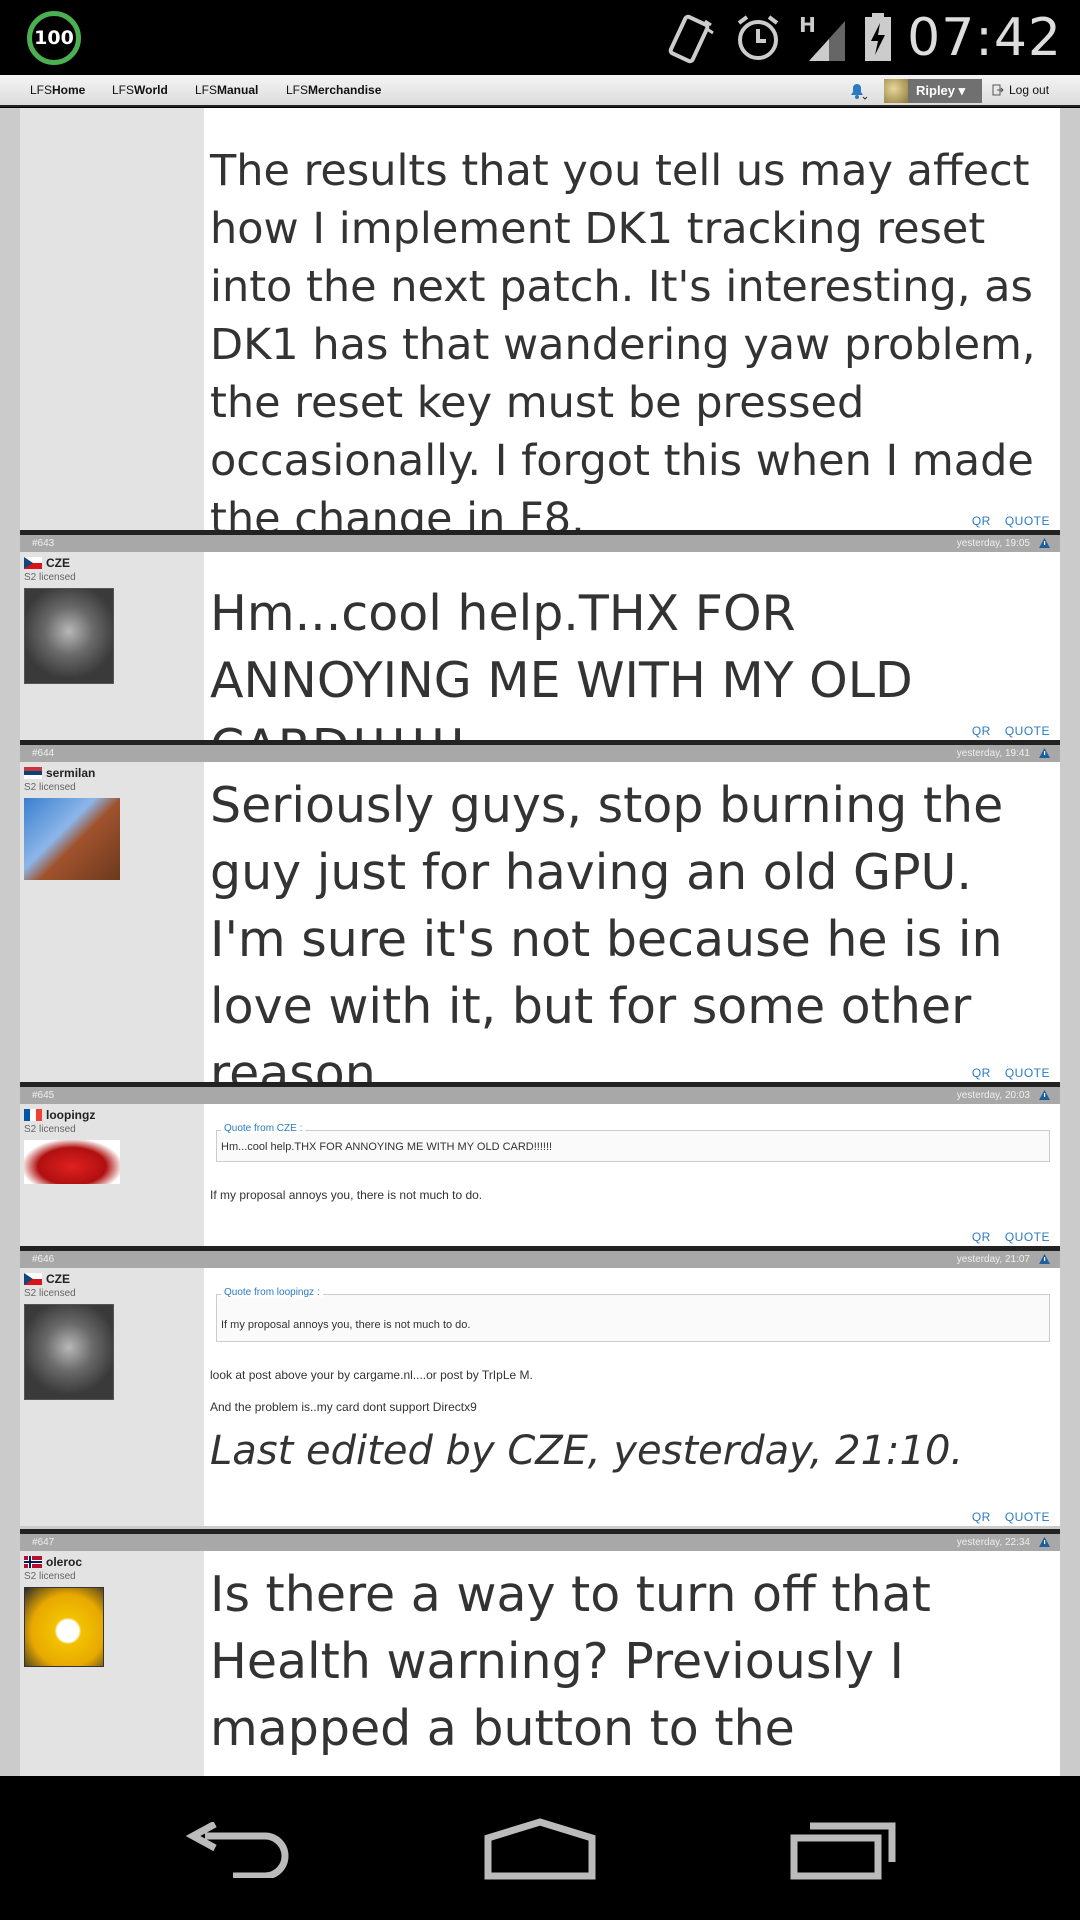  What do you see at coordinates (238, 90) in the screenshot?
I see `nav-link-label: Manual` at bounding box center [238, 90].